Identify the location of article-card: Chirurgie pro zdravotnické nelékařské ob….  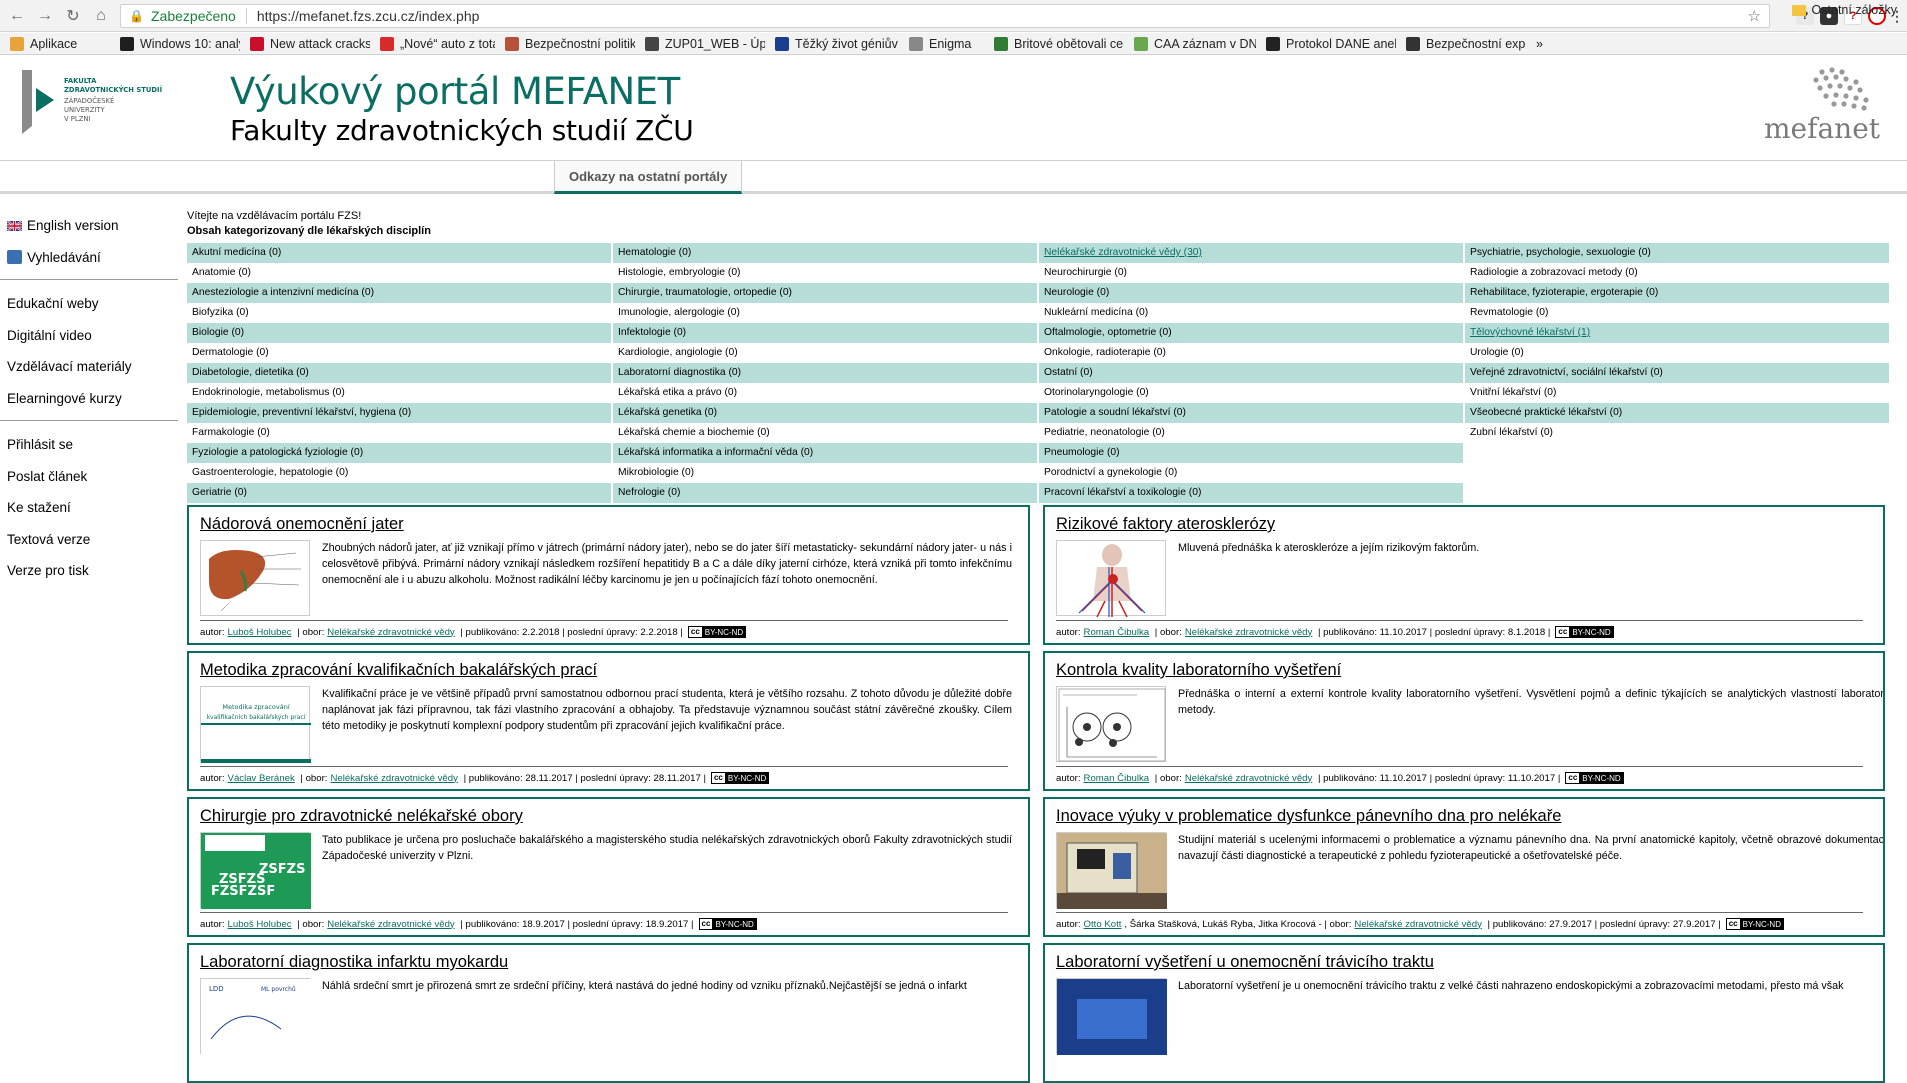
(608, 867).